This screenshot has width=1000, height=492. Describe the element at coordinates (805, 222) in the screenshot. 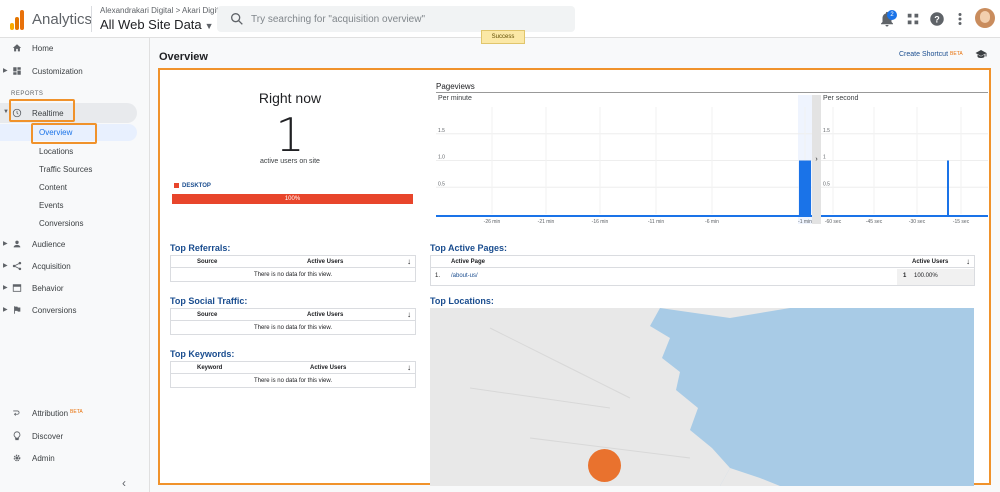

I see `x-tick-label: -1 min` at that location.